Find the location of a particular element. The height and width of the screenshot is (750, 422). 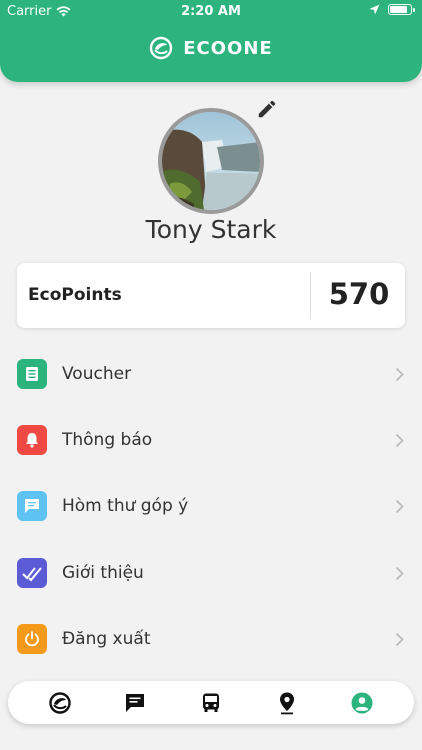

ecopoints-label: EcoPoints is located at coordinates (75, 295).